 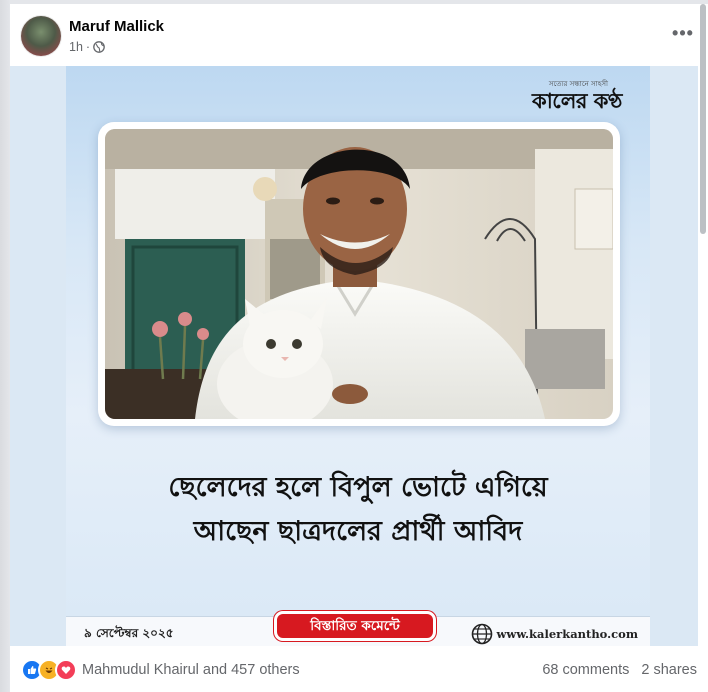 I want to click on page-gutter, so click(x=5, y=346).